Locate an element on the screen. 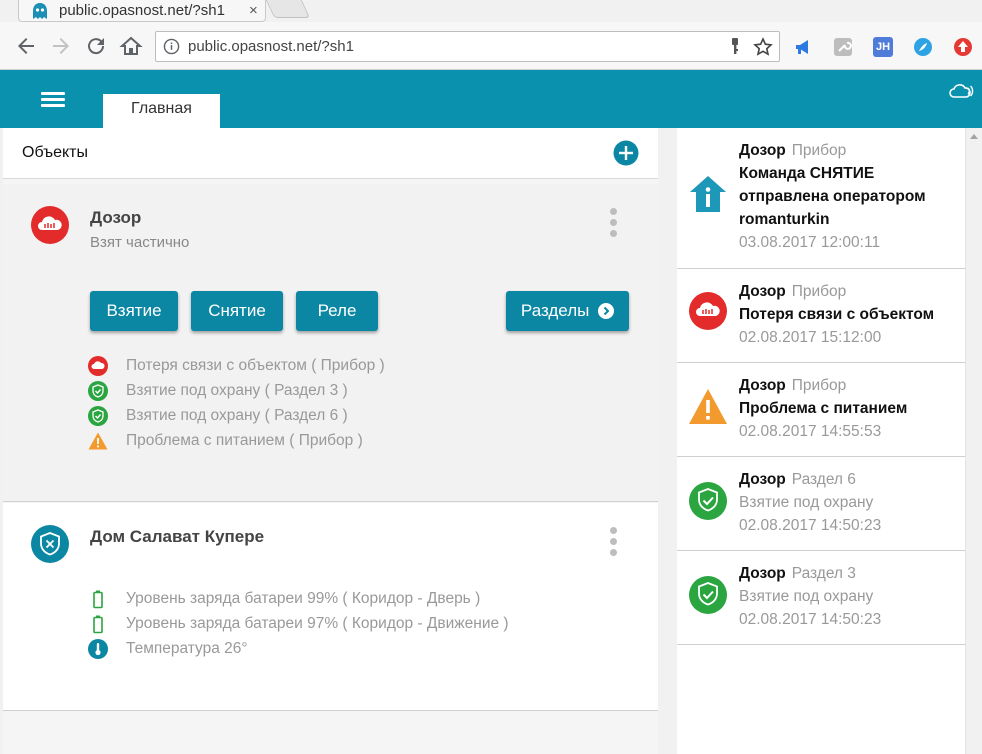 The height and width of the screenshot is (754, 982). back-icon is located at coordinates (26, 46).